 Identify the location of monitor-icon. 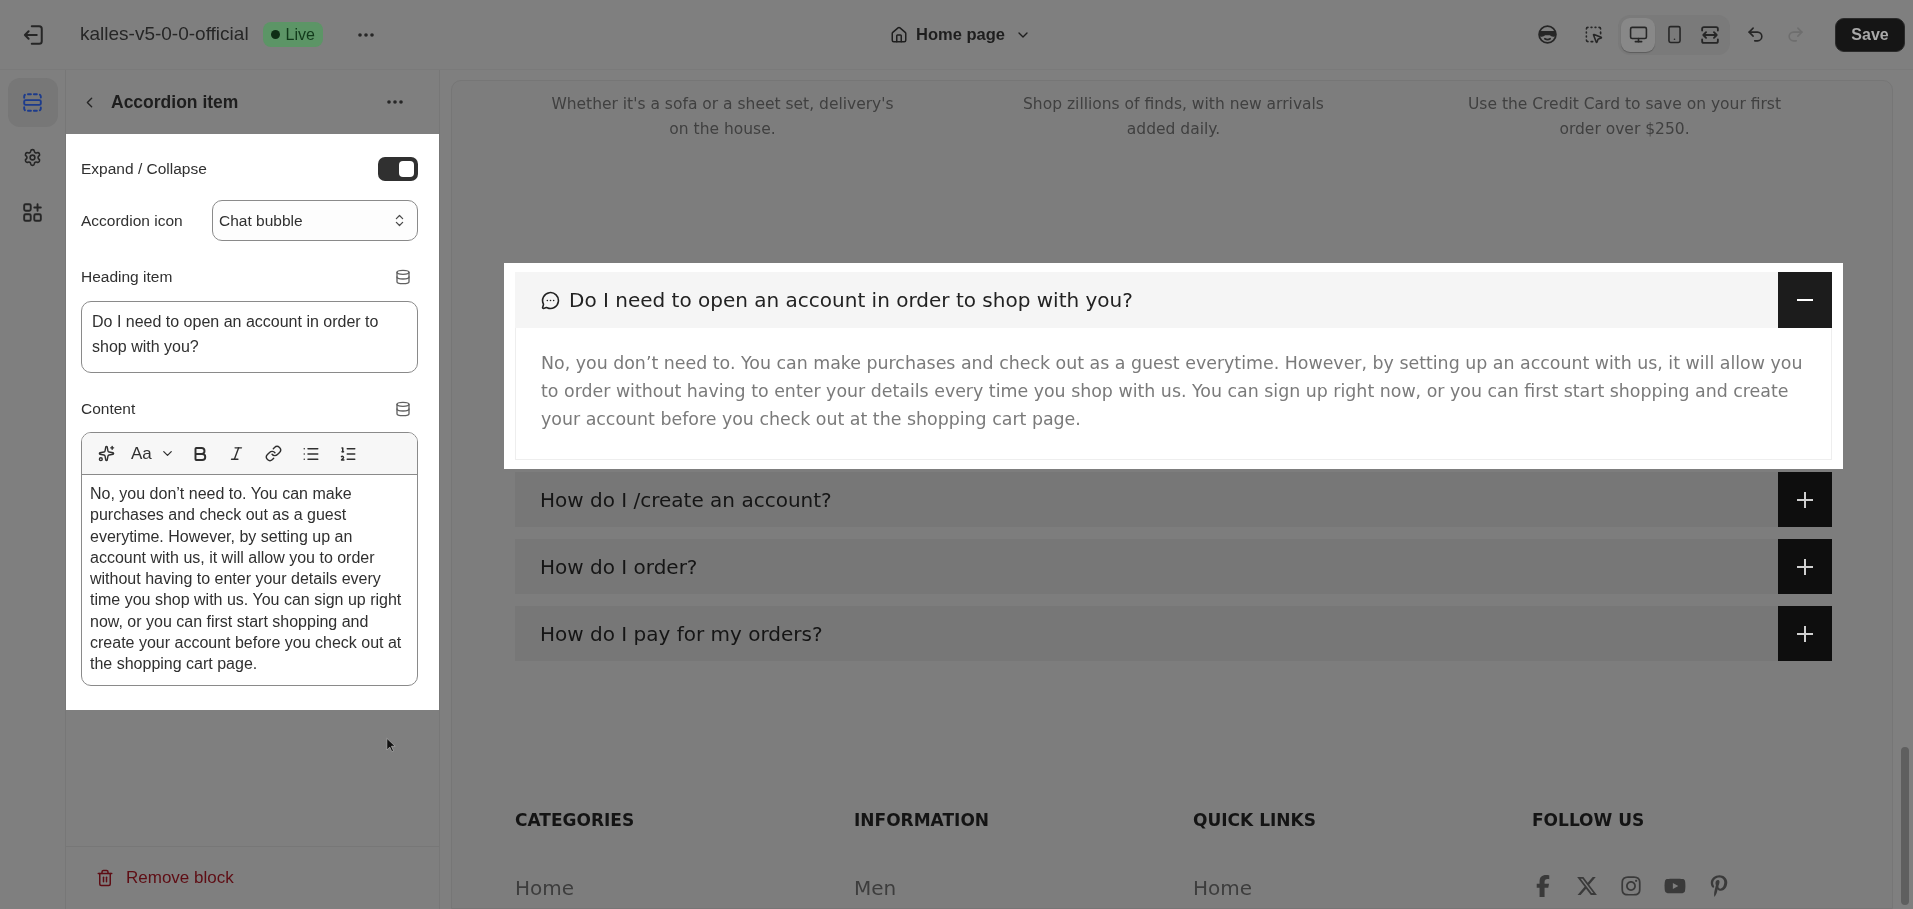
(1638, 34).